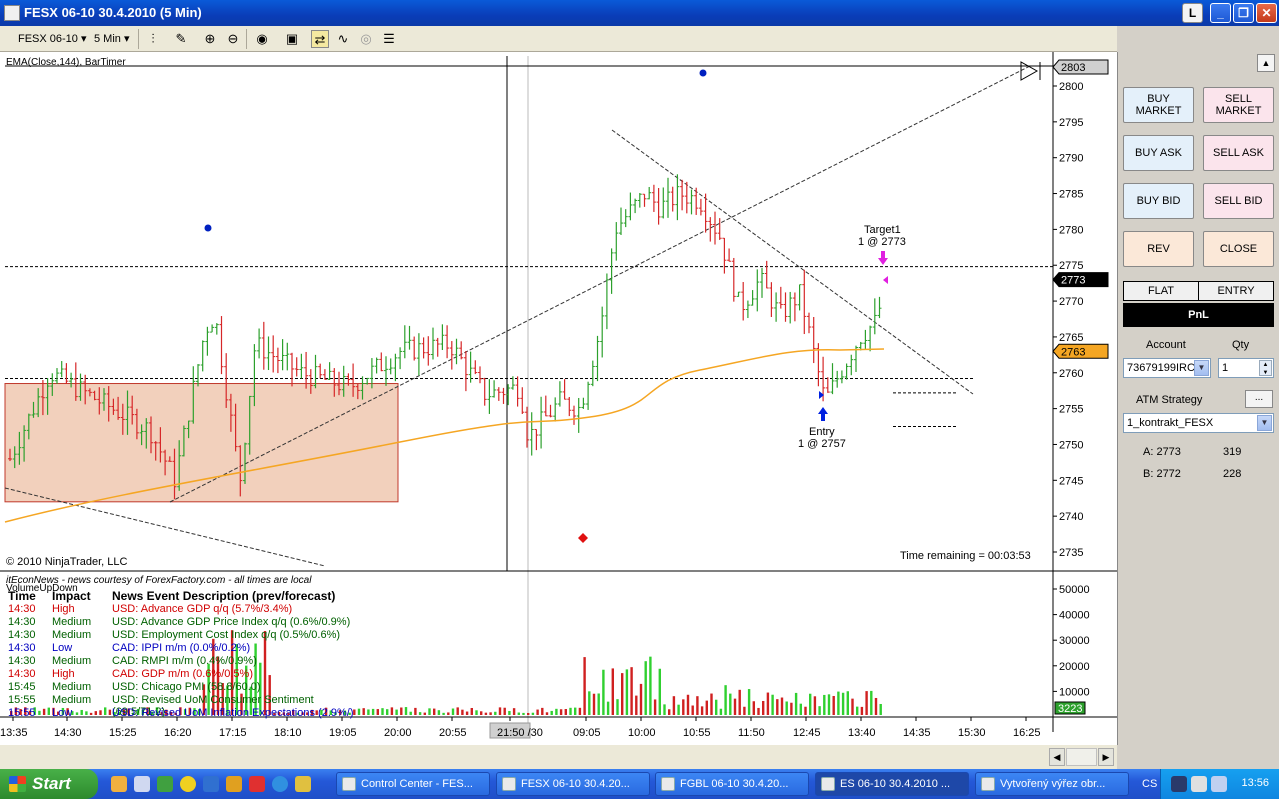  What do you see at coordinates (558, 757) in the screenshot?
I see `horizontal-scrollbar: ◀ ▶` at bounding box center [558, 757].